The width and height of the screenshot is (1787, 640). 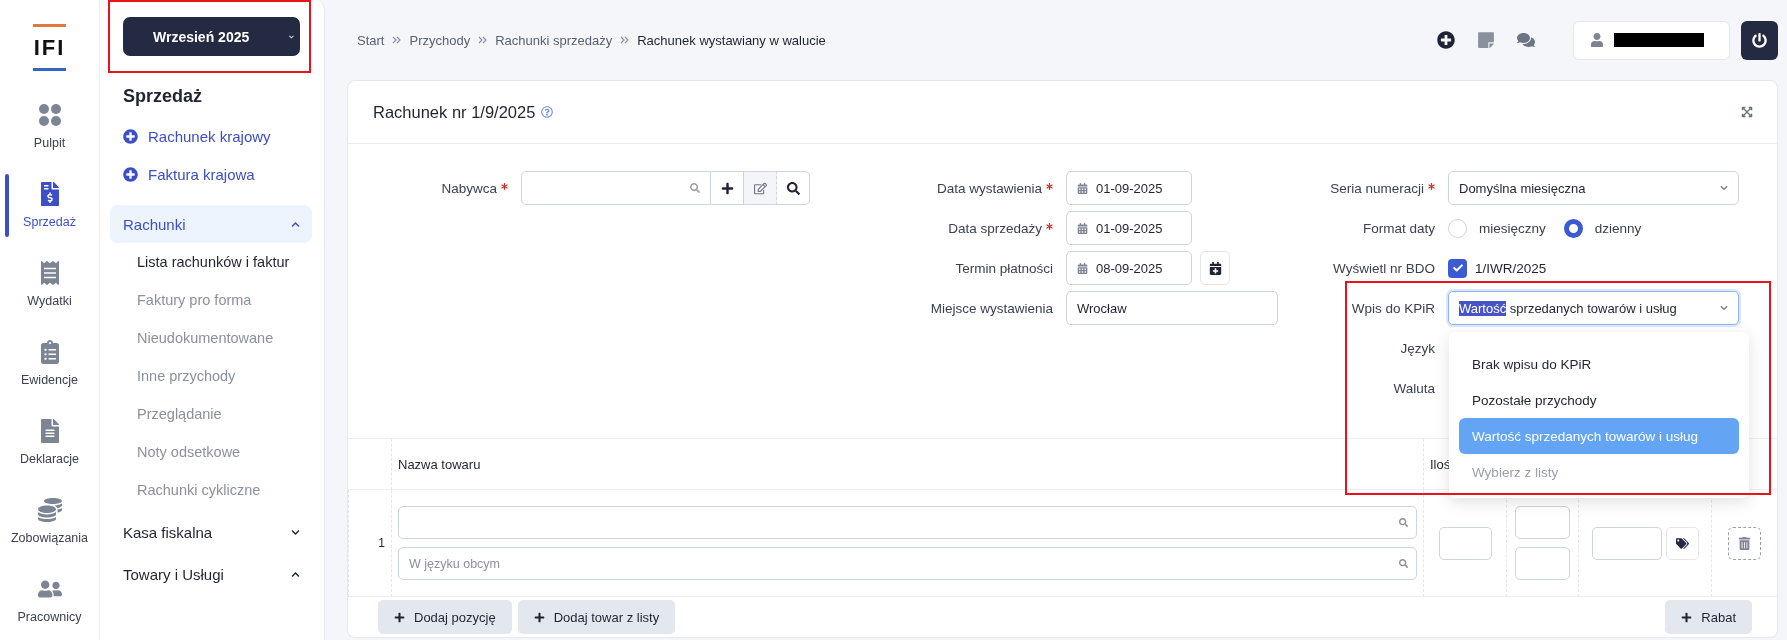 What do you see at coordinates (1414, 388) in the screenshot?
I see `field-label: Waluta` at bounding box center [1414, 388].